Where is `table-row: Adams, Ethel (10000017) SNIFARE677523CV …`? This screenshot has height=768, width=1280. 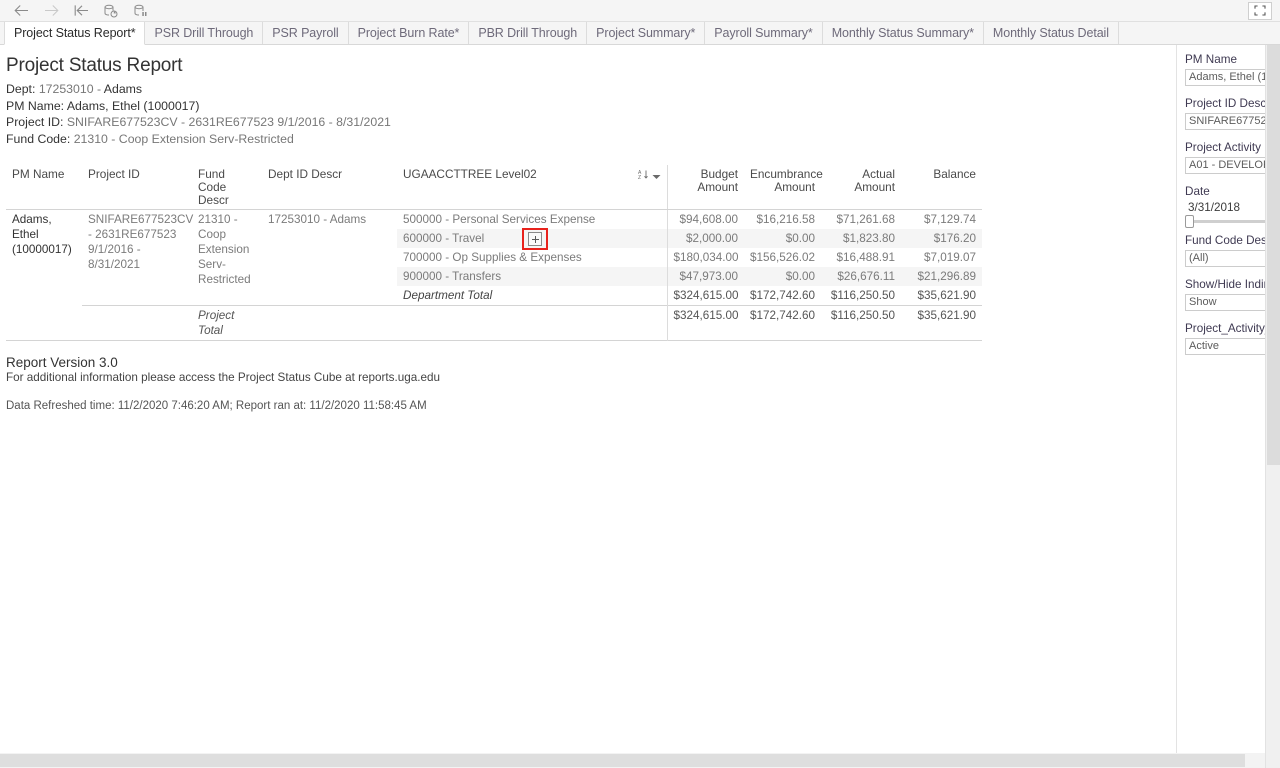 table-row: Adams, Ethel (10000017) SNIFARE677523CV … is located at coordinates (494, 247).